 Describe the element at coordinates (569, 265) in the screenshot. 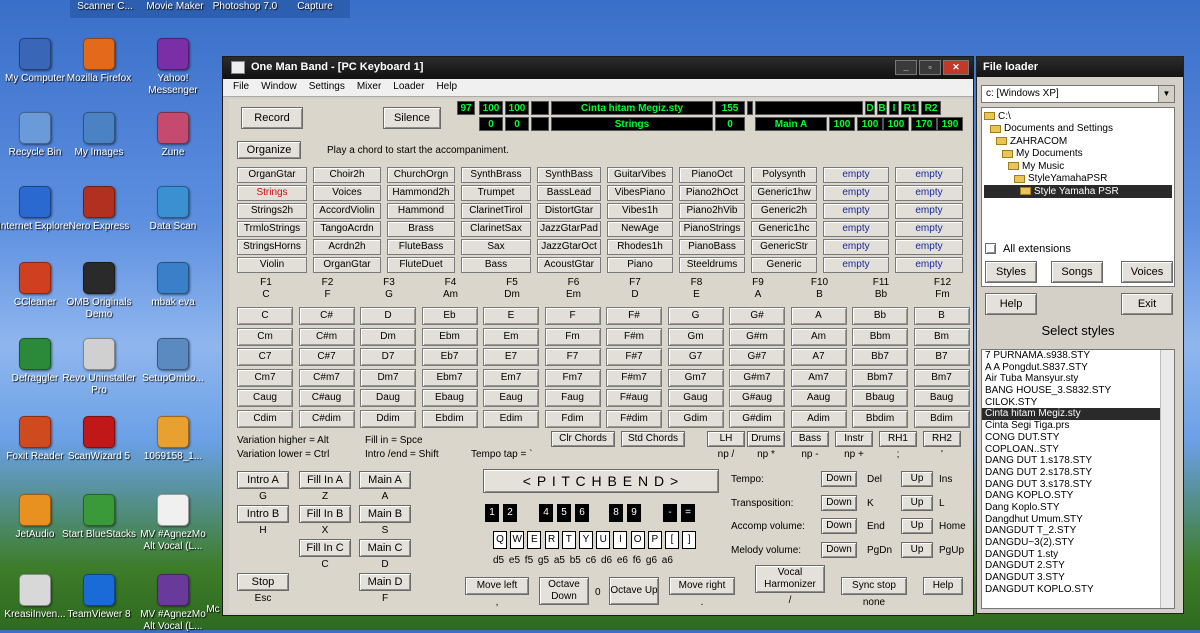

I see `style-button: AcoustGtar` at that location.